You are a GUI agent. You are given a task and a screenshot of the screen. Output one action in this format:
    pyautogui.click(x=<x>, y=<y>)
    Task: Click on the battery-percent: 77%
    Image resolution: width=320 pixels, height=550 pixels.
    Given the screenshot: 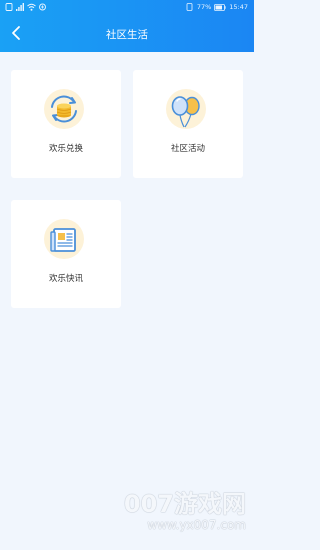 What is the action you would take?
    pyautogui.click(x=204, y=7)
    